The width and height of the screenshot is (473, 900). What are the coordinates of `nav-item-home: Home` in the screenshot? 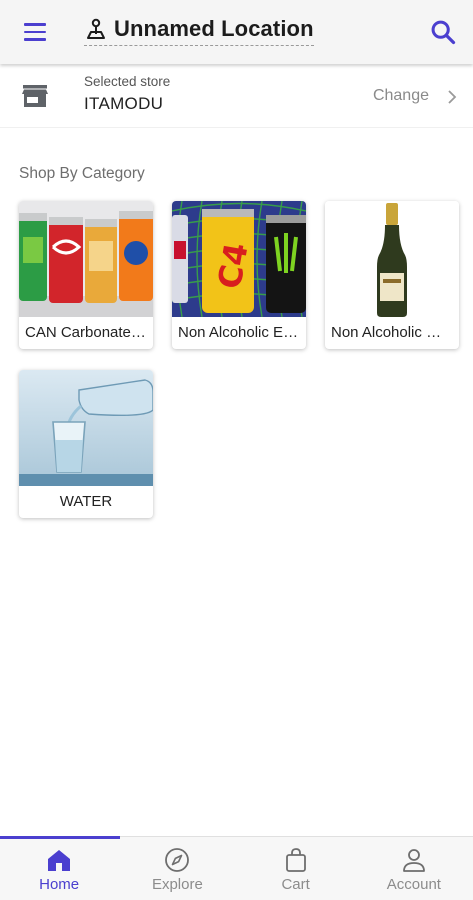 It's located at (59, 868).